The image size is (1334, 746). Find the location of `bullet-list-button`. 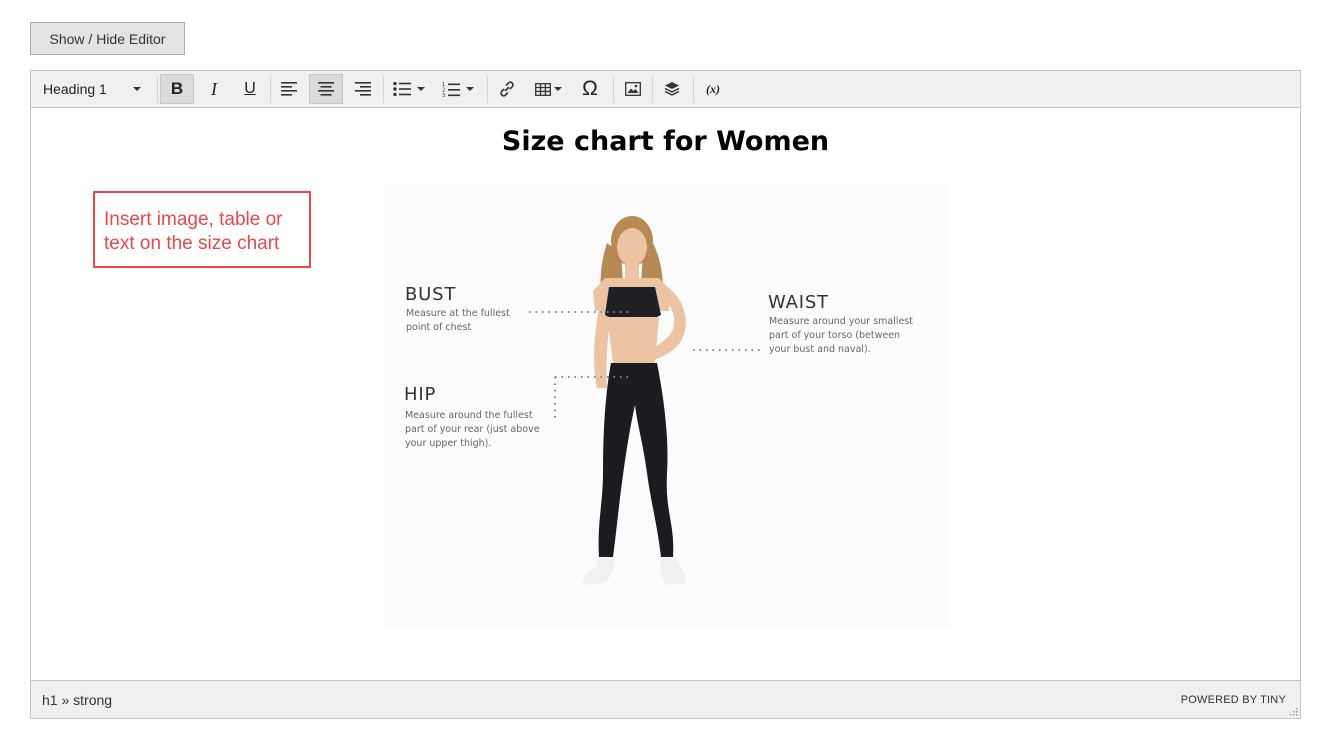

bullet-list-button is located at coordinates (409, 89).